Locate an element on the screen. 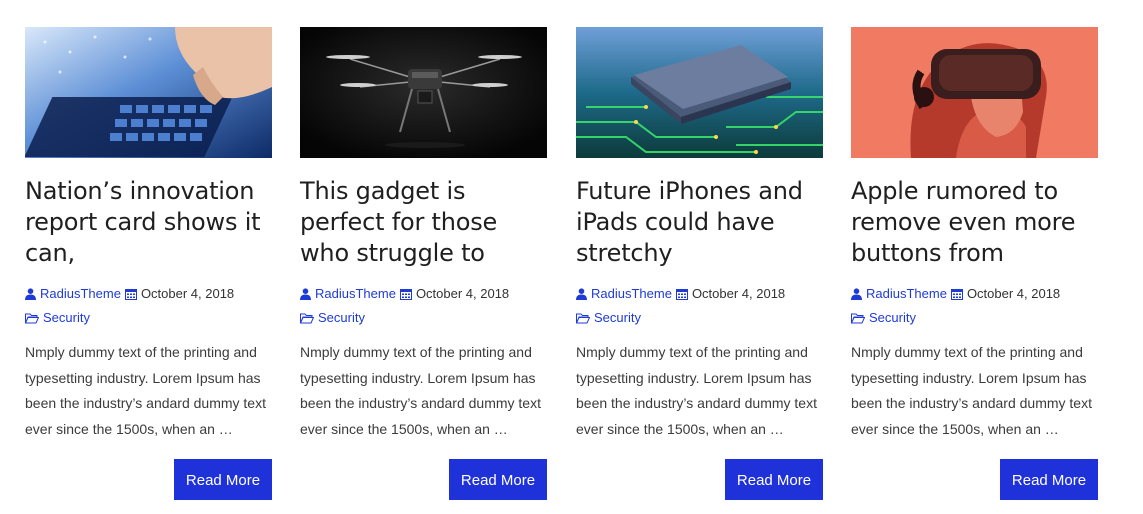 The image size is (1143, 514). post-thumbnail-chip is located at coordinates (699, 92).